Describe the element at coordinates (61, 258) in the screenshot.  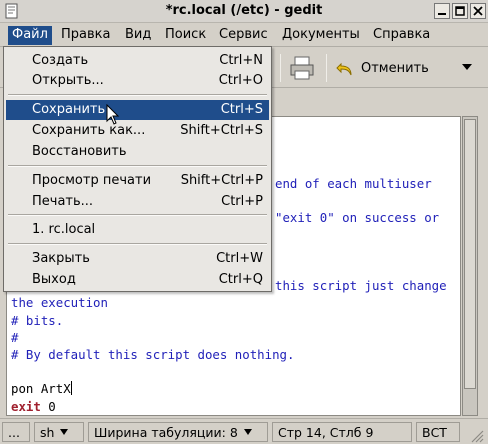
I see `menu-item-label: Закрыть` at that location.